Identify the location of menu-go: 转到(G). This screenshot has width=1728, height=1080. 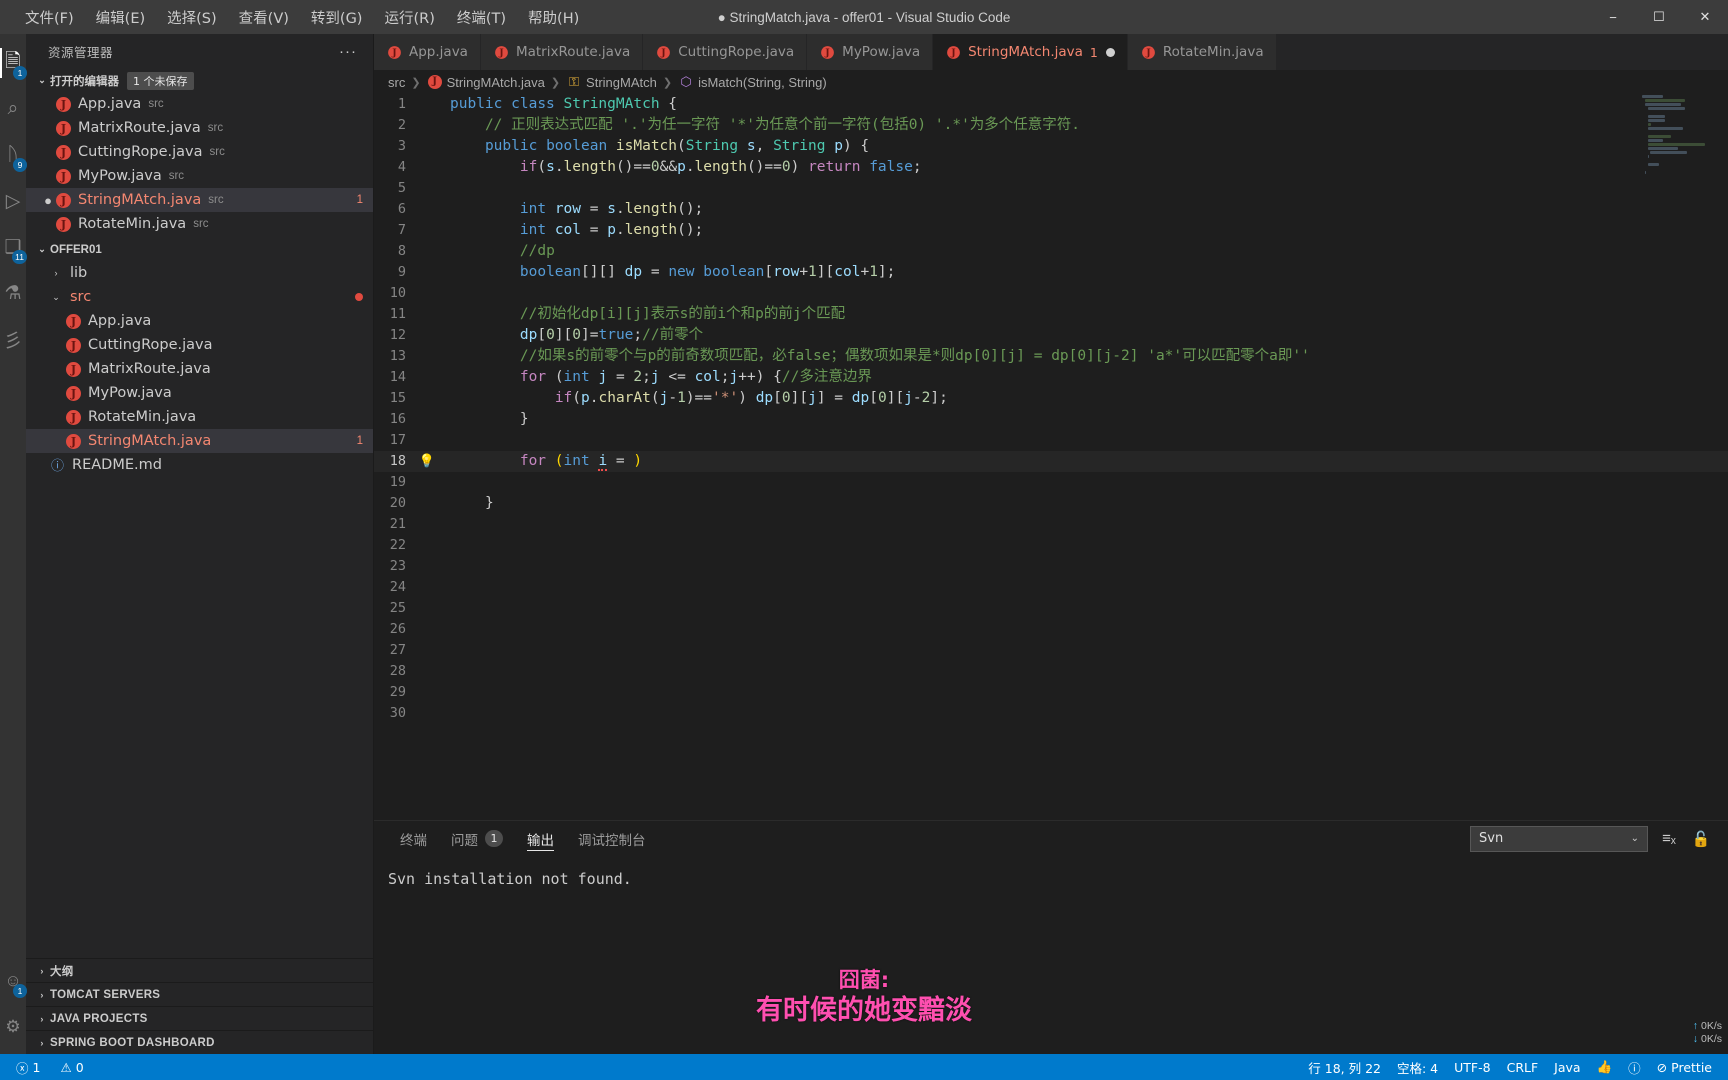
(337, 17).